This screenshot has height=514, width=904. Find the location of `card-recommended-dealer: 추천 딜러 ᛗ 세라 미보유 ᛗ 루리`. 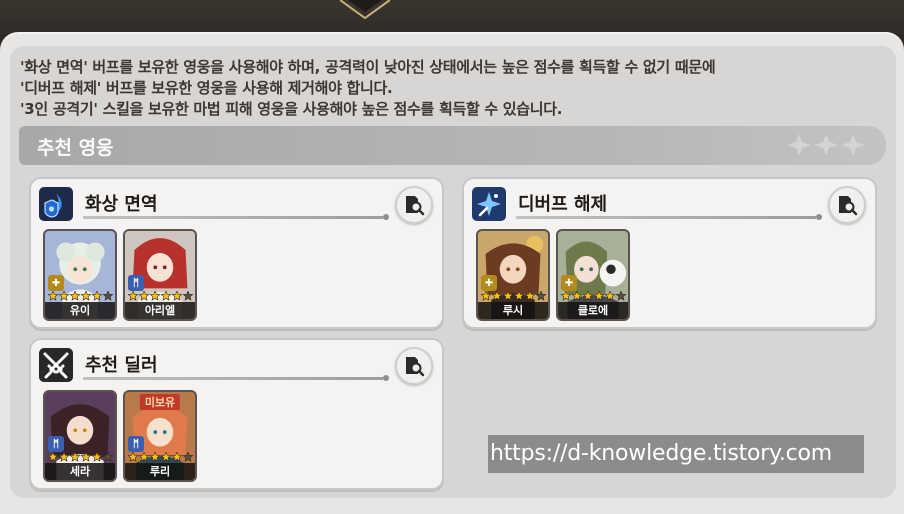

card-recommended-dealer: 추천 딜러 ᛗ 세라 미보유 ᛗ 루리 is located at coordinates (236, 414).